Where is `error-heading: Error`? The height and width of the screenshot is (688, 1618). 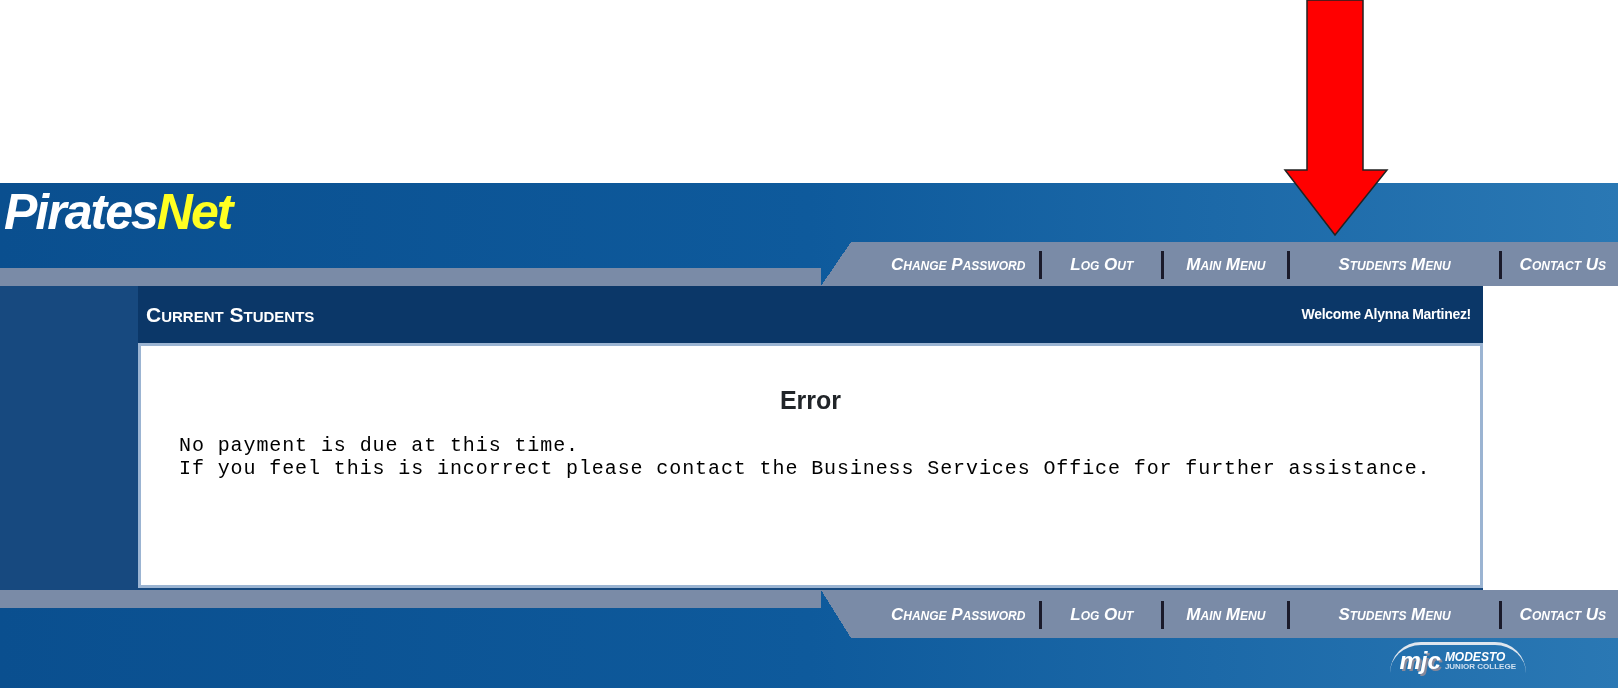
error-heading: Error is located at coordinates (810, 400).